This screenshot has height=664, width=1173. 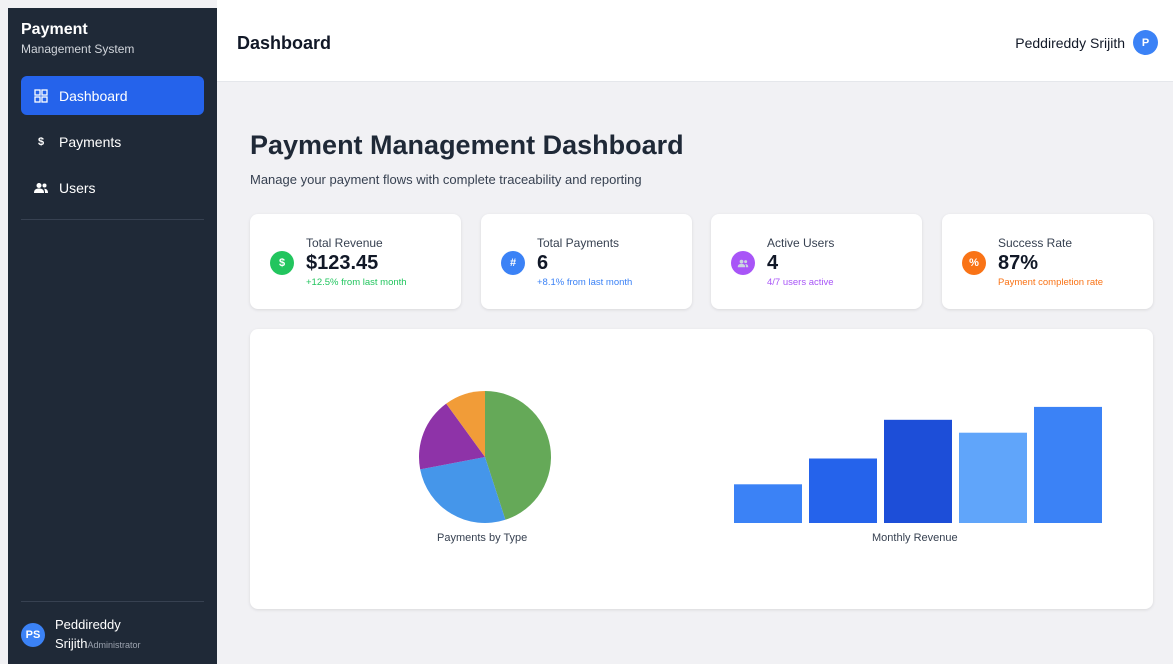 I want to click on header-title: Dashboard, so click(x=284, y=43).